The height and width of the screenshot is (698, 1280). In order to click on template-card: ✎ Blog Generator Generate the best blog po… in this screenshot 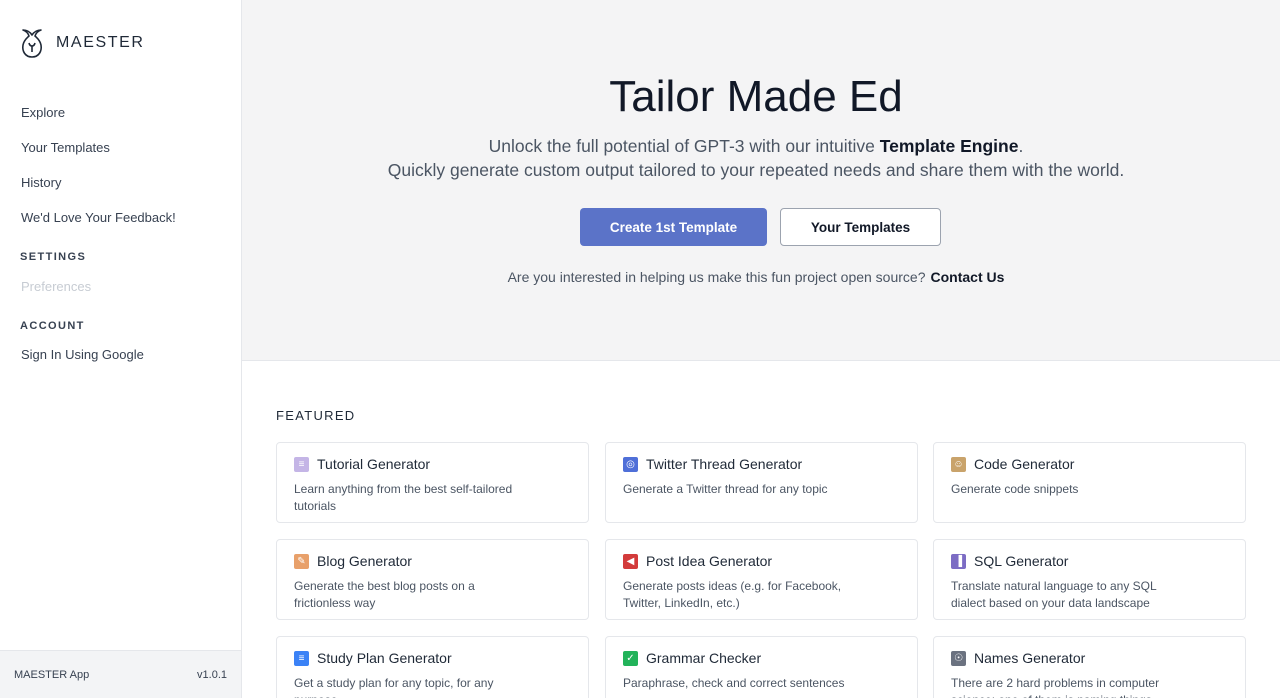, I will do `click(432, 579)`.